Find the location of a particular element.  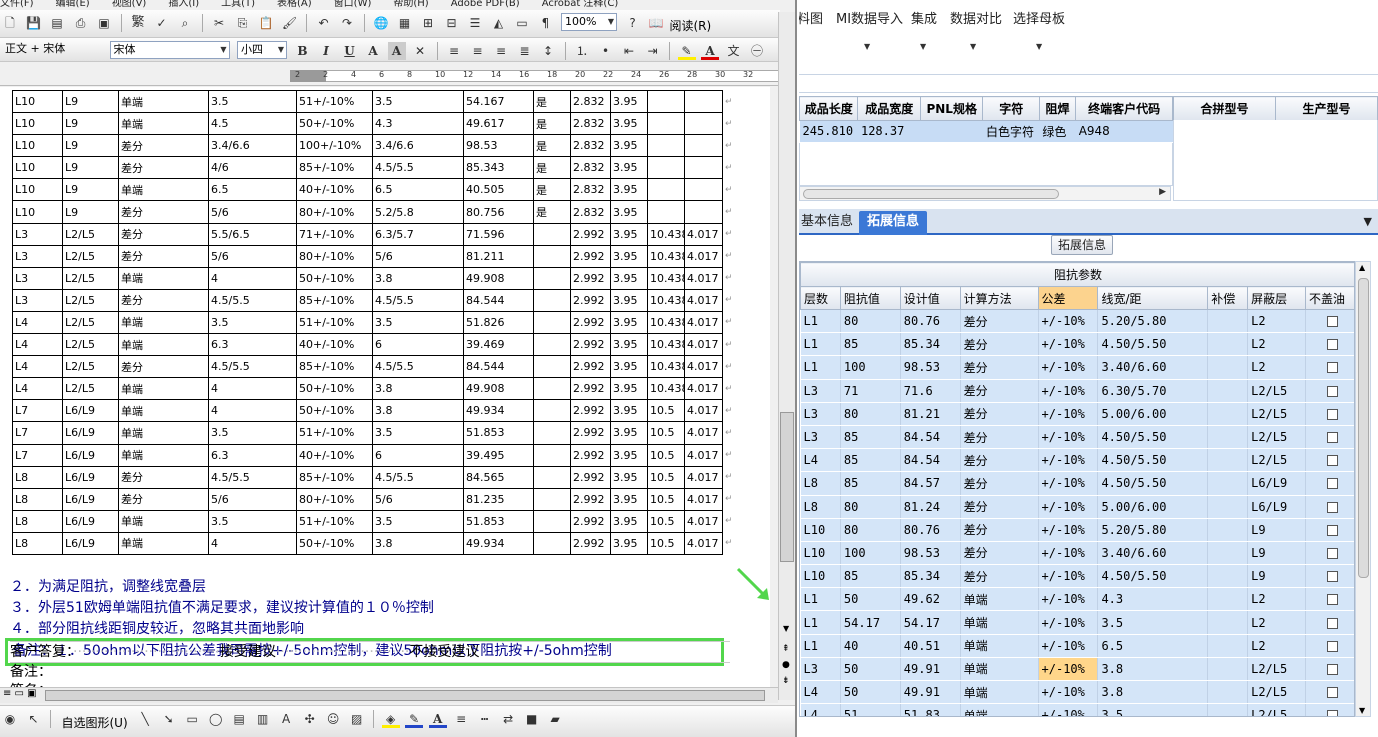

tab-extended-info: 拓展信息 is located at coordinates (893, 223).